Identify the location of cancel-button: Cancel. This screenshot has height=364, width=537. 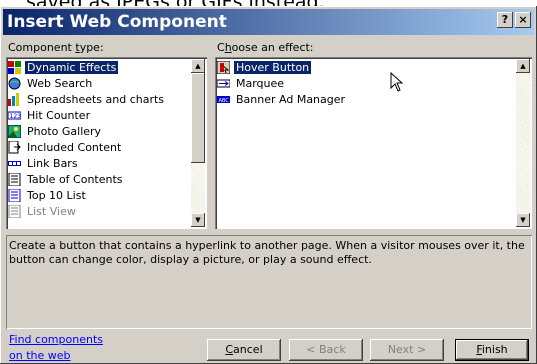
(244, 350).